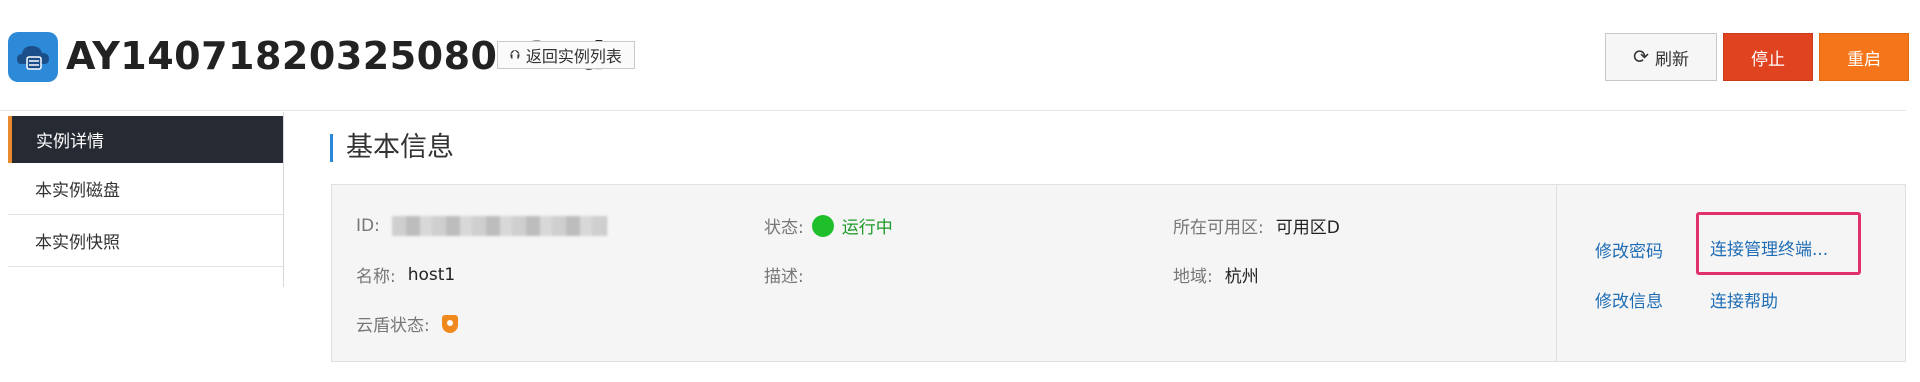 The width and height of the screenshot is (1920, 382). I want to click on sidebar-item-snapshots: 本实例快照, so click(145, 241).